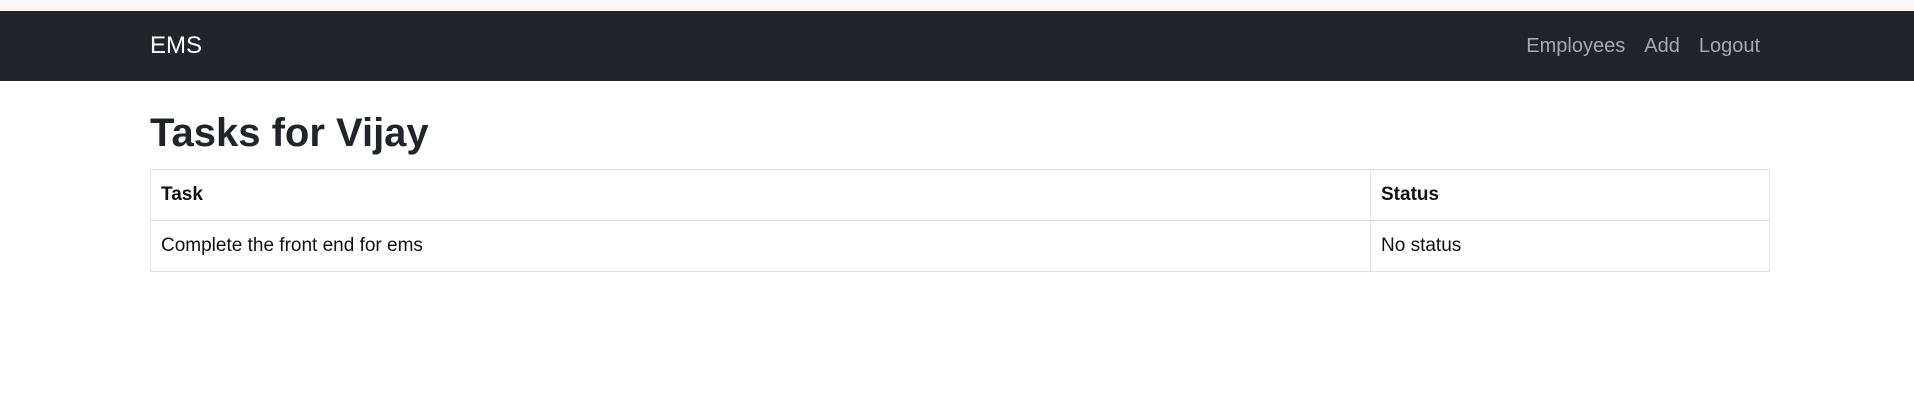 The height and width of the screenshot is (416, 1914). I want to click on table-row: Complete the front end for ems No status, so click(960, 246).